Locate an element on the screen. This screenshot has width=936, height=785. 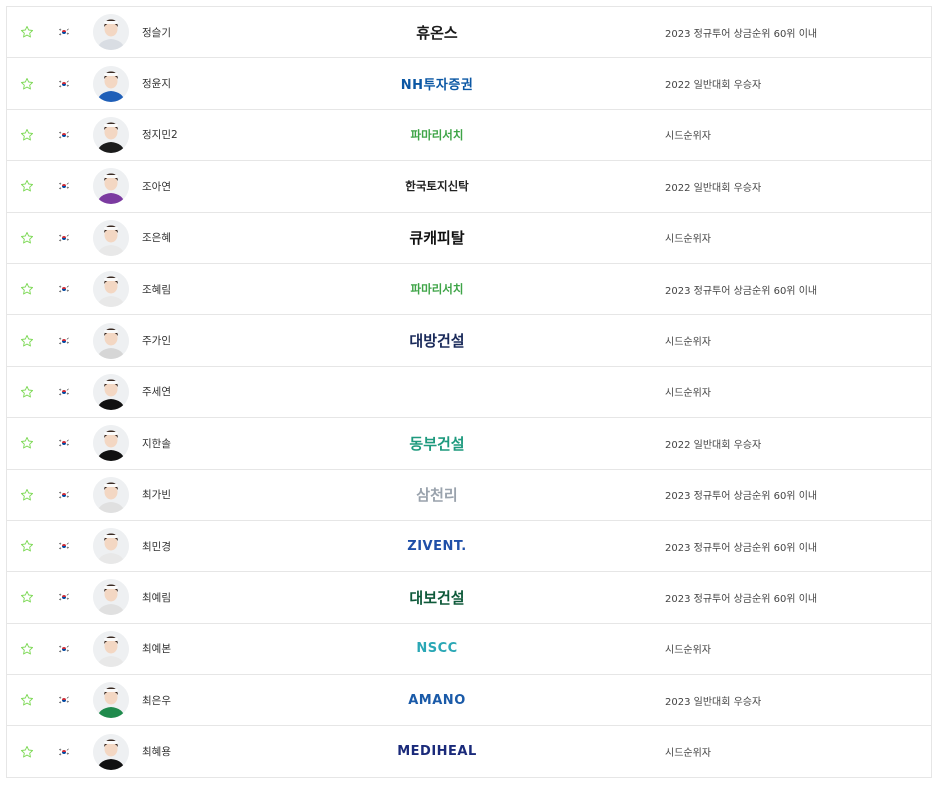
sponsor-name: 큐캐피탈 is located at coordinates (437, 238).